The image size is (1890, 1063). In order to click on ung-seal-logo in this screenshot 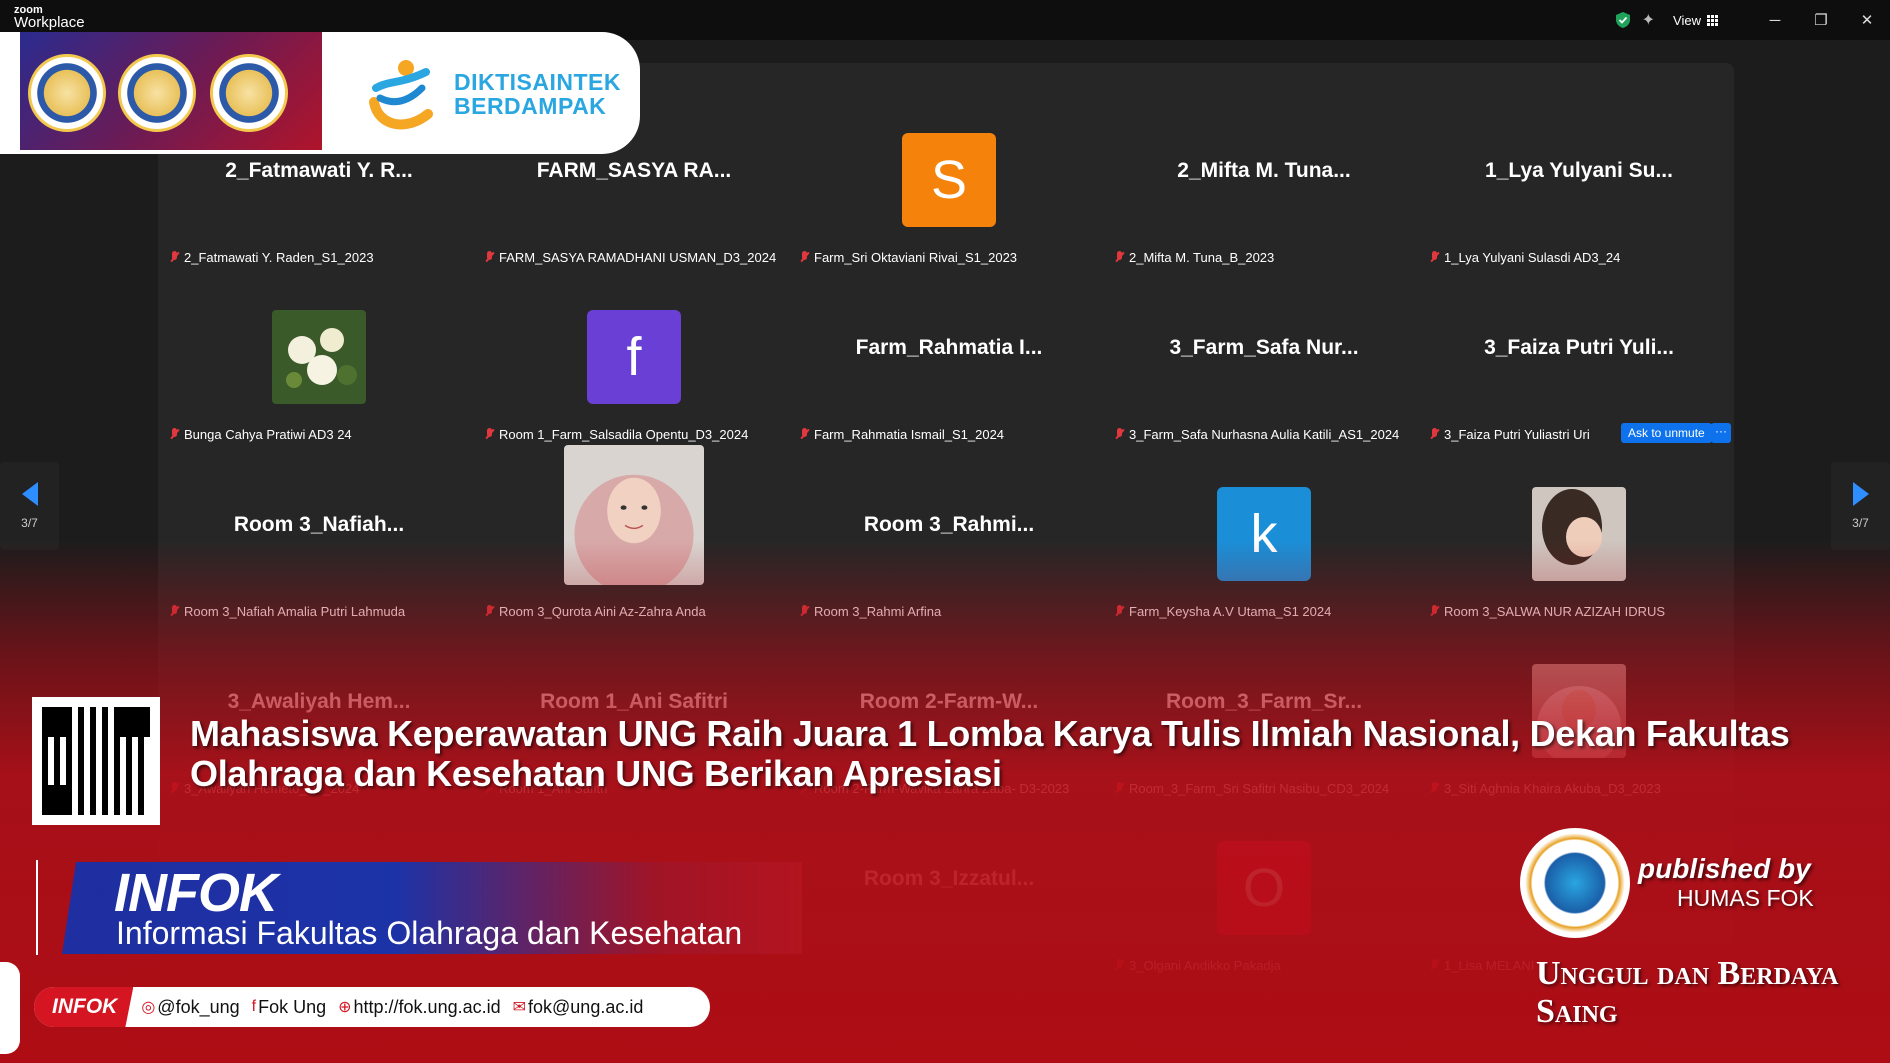, I will do `click(157, 93)`.